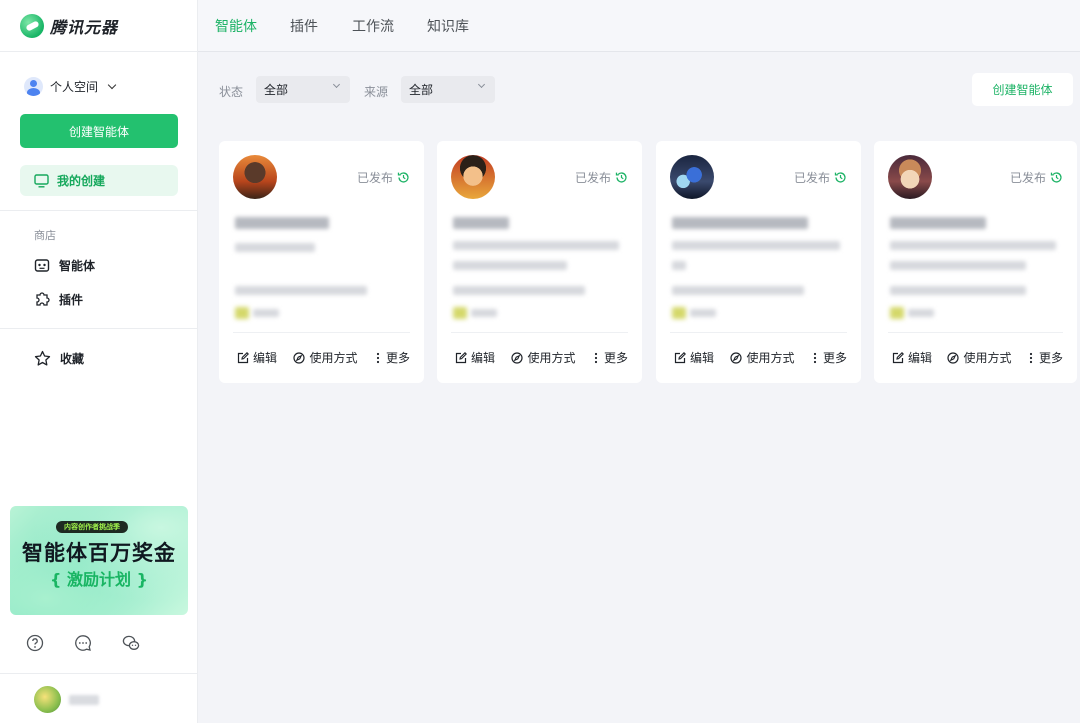 This screenshot has width=1080, height=723. What do you see at coordinates (303, 89) in the screenshot?
I see `status-filter-select: 全部` at bounding box center [303, 89].